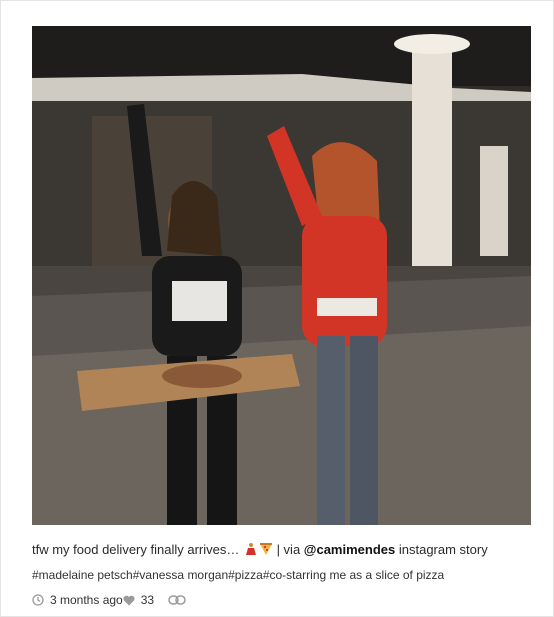 This screenshot has width=554, height=617. I want to click on clock-icon, so click(38, 600).